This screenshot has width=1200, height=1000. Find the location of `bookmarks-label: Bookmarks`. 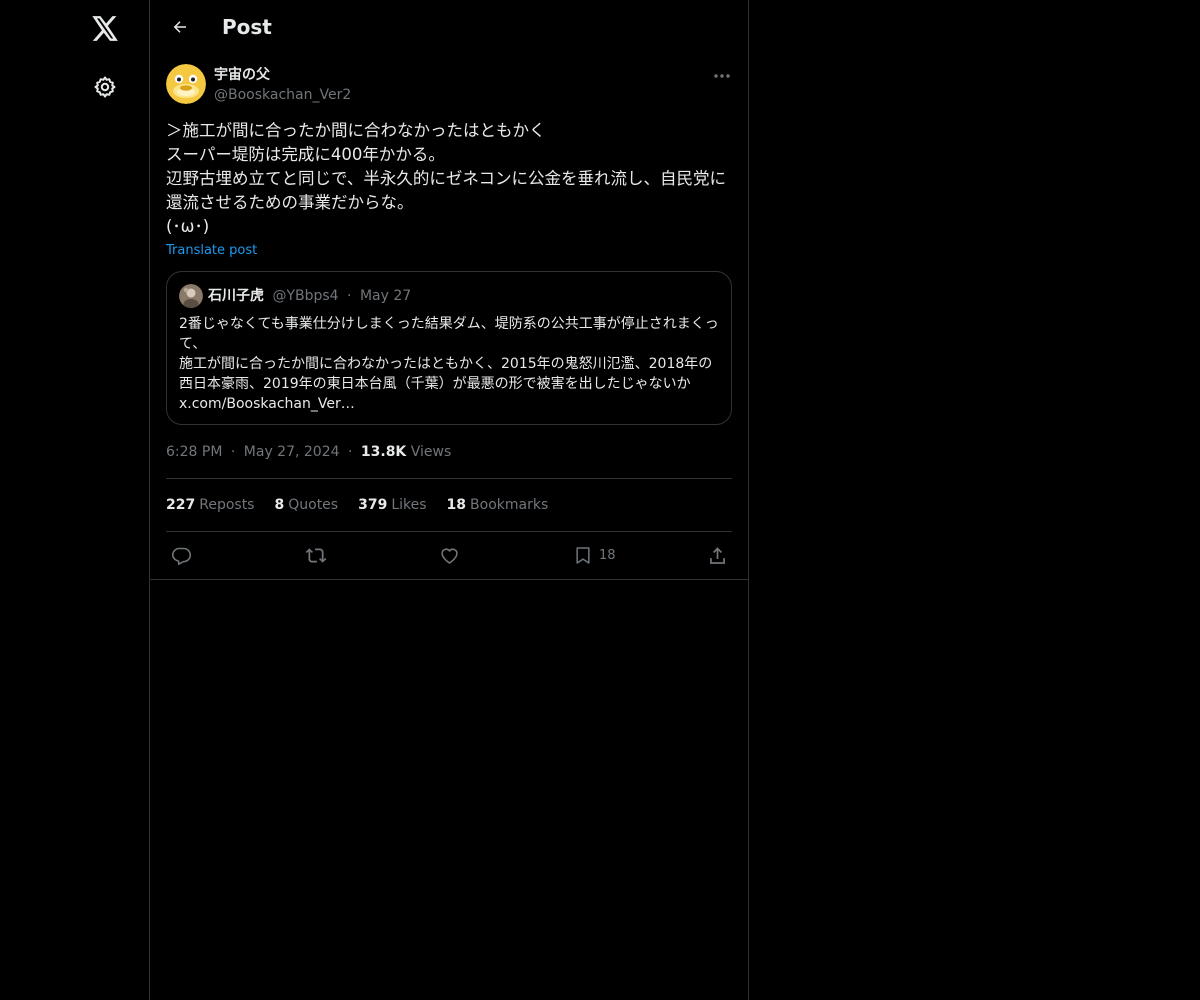

bookmarks-label: Bookmarks is located at coordinates (509, 505).